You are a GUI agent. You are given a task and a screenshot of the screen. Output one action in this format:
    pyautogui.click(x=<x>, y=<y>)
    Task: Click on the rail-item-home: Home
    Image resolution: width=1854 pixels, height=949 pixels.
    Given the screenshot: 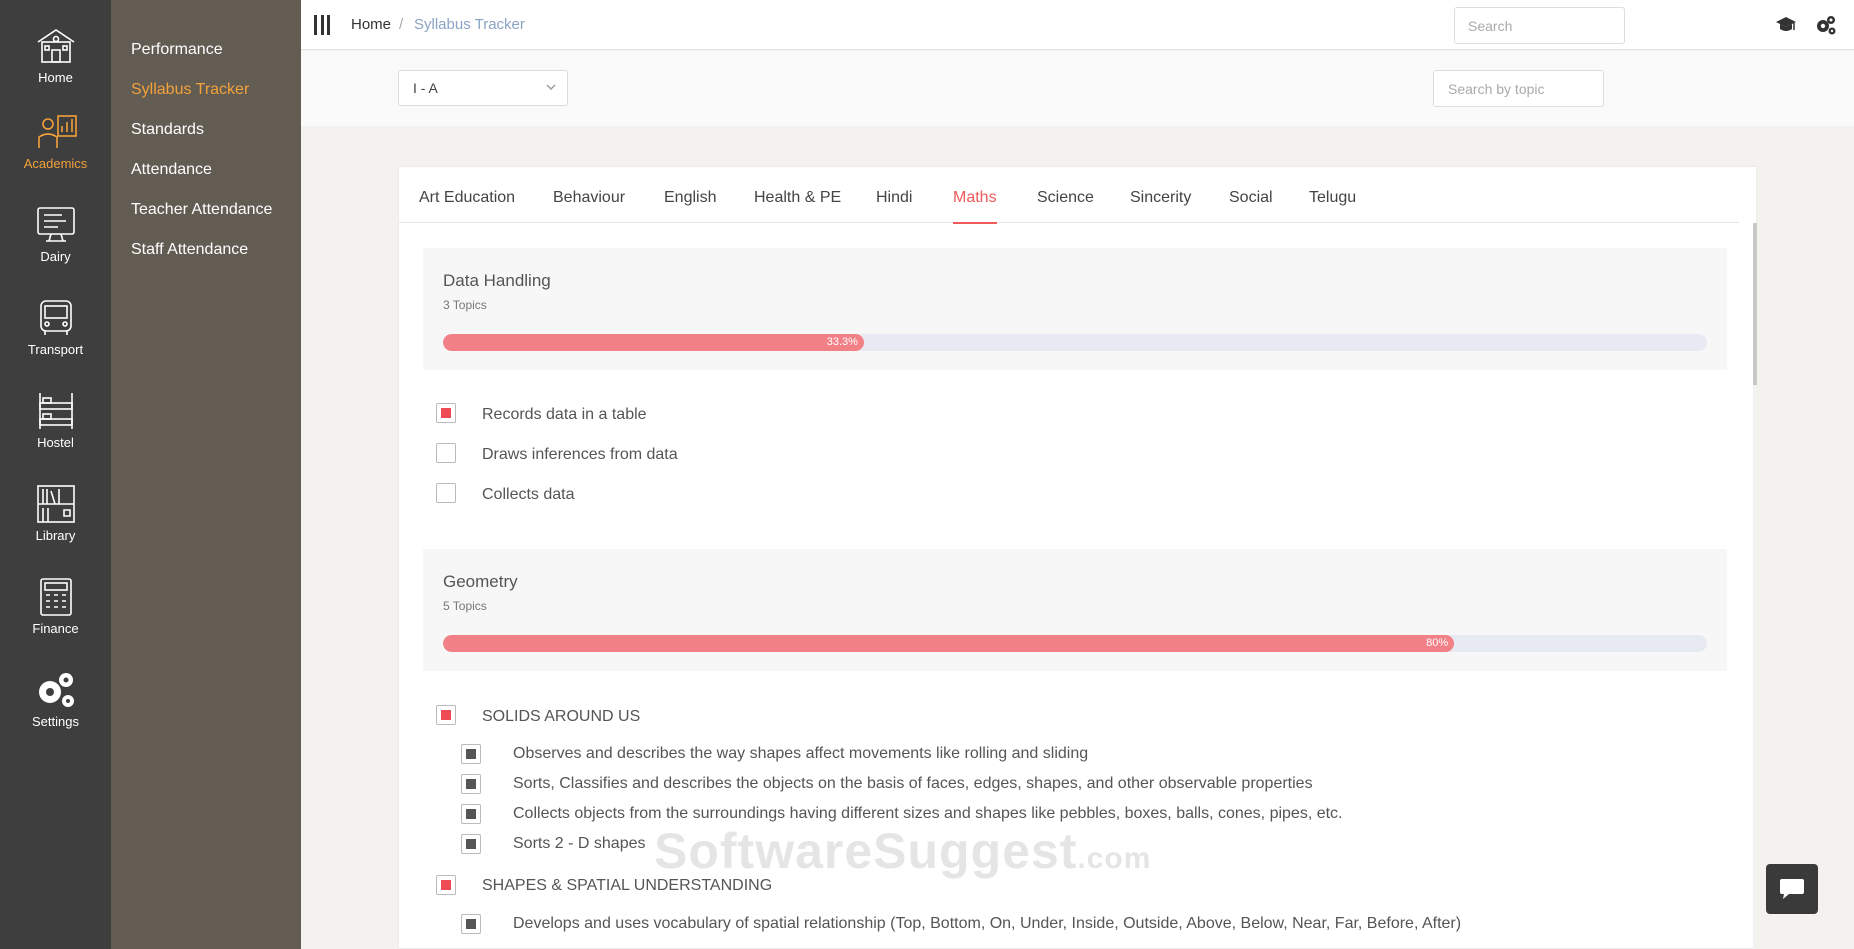 What is the action you would take?
    pyautogui.click(x=55, y=55)
    